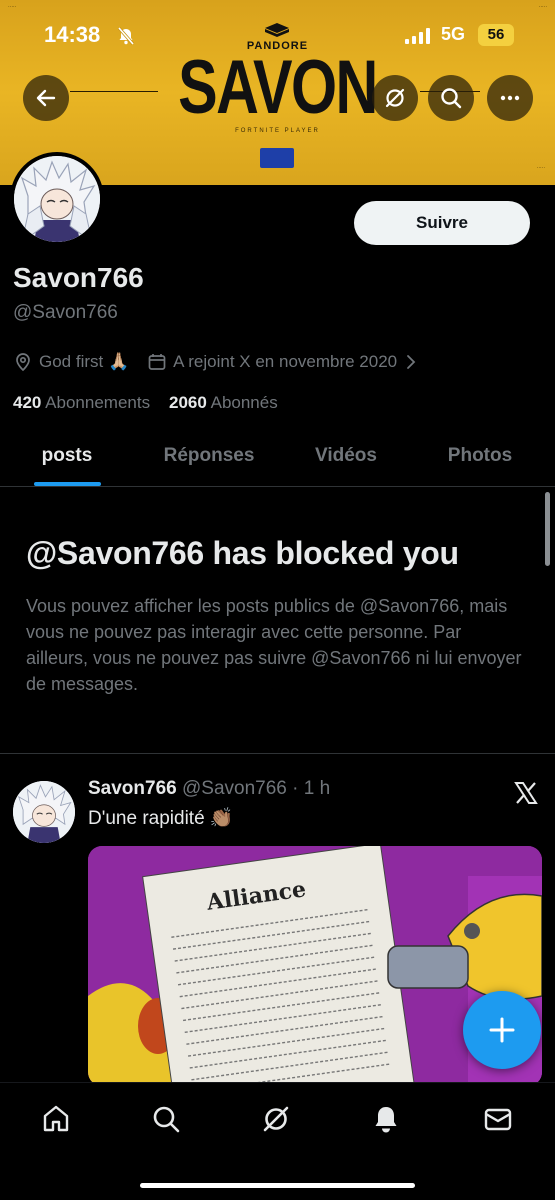 The height and width of the screenshot is (1200, 555). Describe the element at coordinates (311, 788) in the screenshot. I see `post-time: · 1 h` at that location.